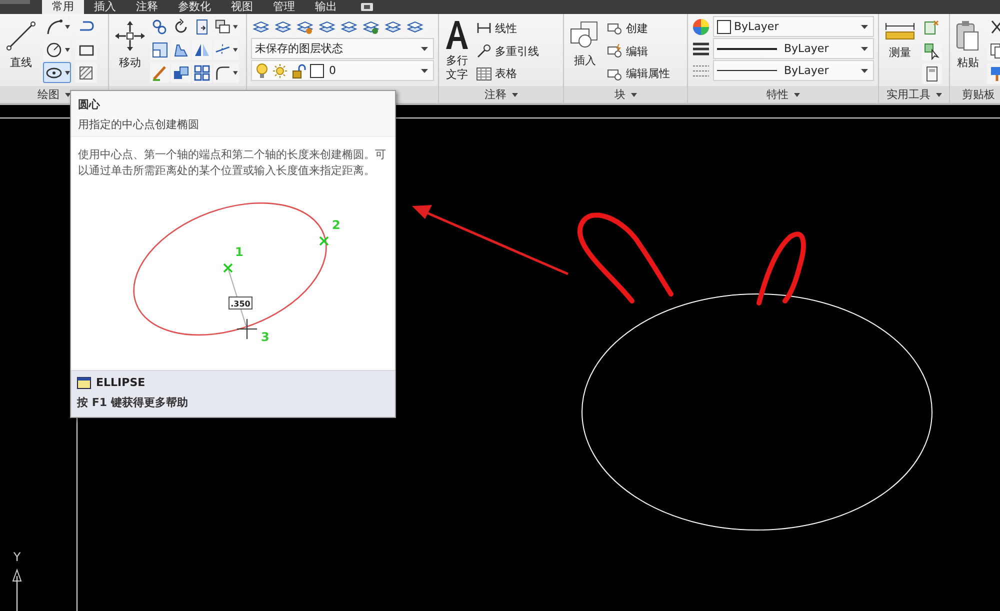 This screenshot has height=611, width=1000. Describe the element at coordinates (932, 28) in the screenshot. I see `quick-select-icon` at that location.